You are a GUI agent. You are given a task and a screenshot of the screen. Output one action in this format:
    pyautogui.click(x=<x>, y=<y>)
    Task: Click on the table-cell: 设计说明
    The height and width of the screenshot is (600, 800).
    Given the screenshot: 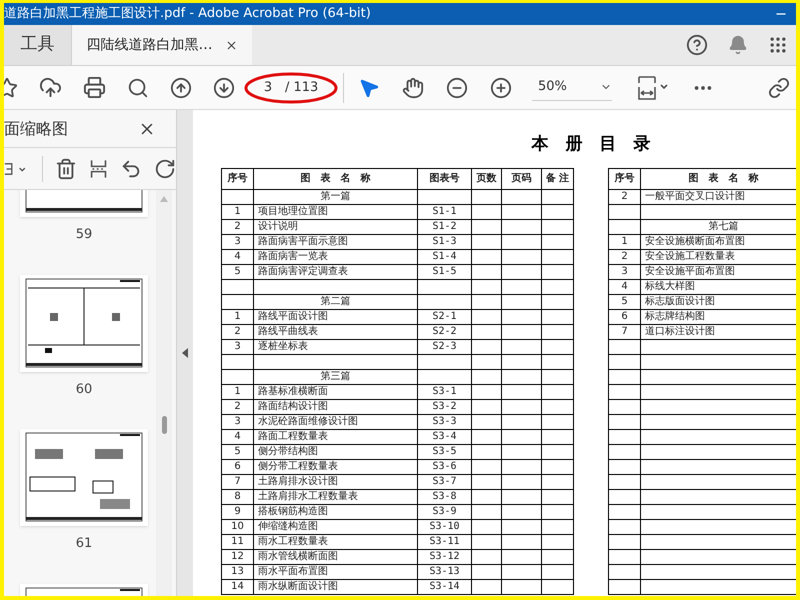 What is the action you would take?
    pyautogui.click(x=278, y=226)
    